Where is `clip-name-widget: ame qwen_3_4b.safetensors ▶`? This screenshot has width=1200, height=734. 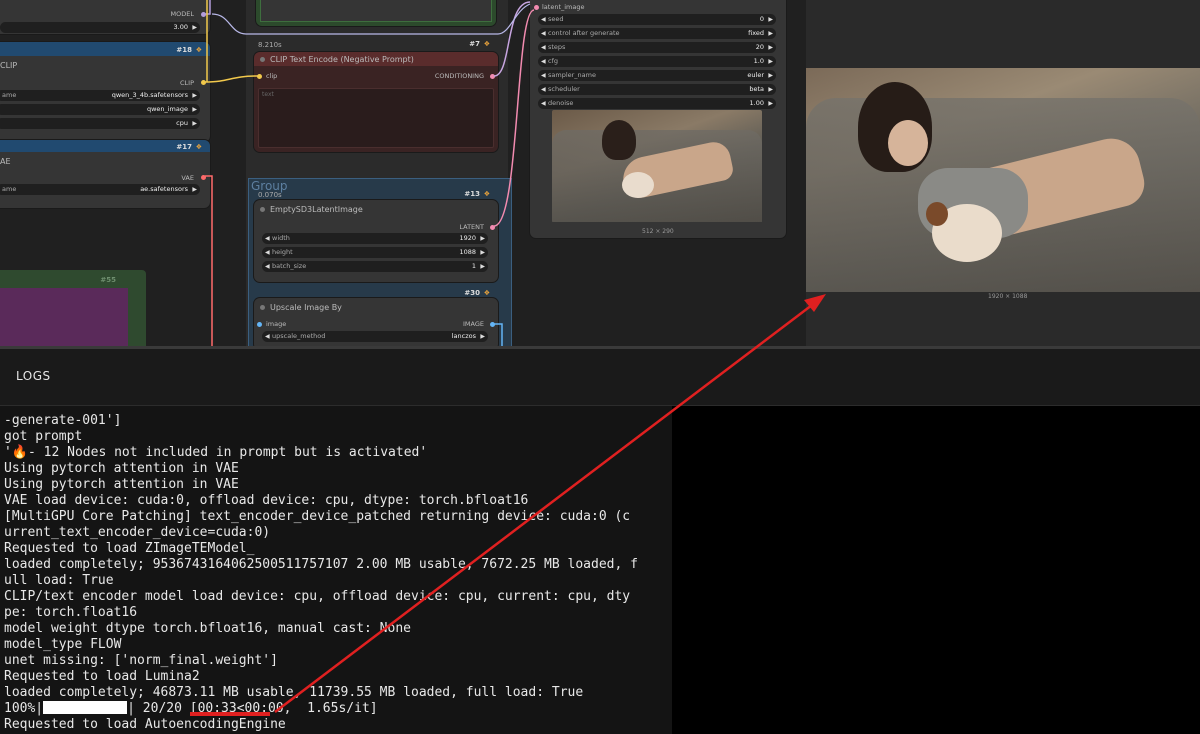 clip-name-widget: ame qwen_3_4b.safetensors ▶ is located at coordinates (100, 95).